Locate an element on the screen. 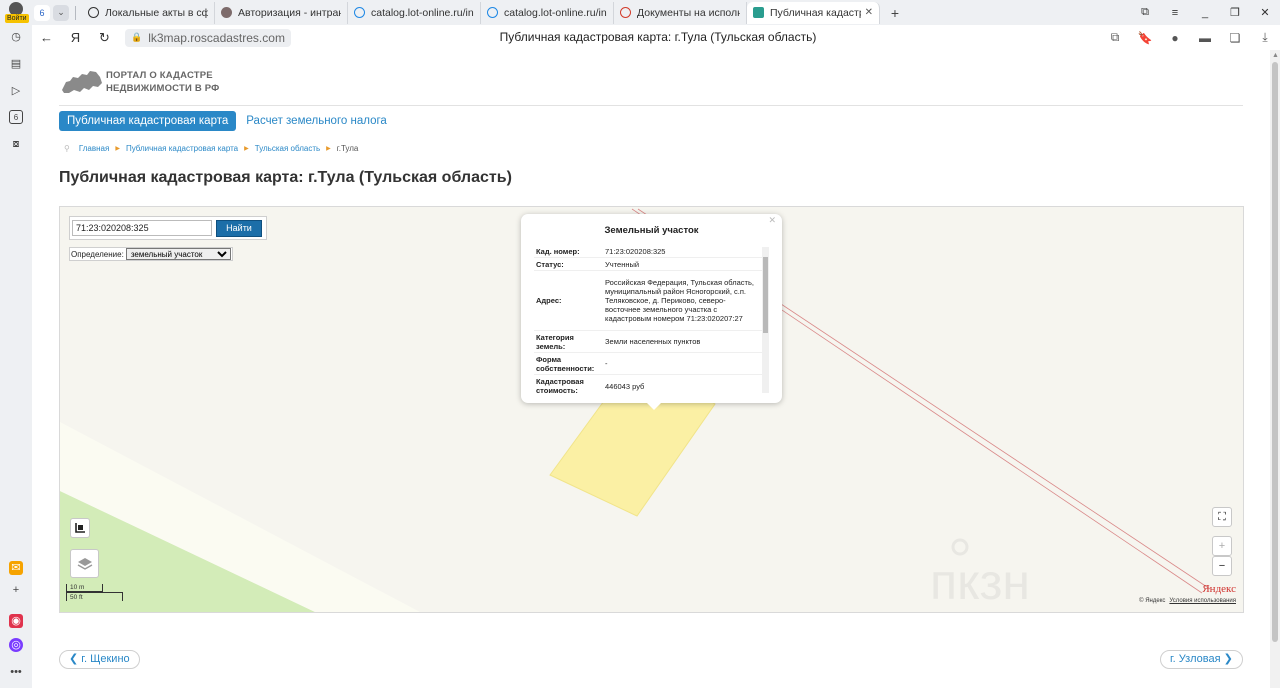 This screenshot has height=688, width=1280. globe-icon is located at coordinates (93, 12).